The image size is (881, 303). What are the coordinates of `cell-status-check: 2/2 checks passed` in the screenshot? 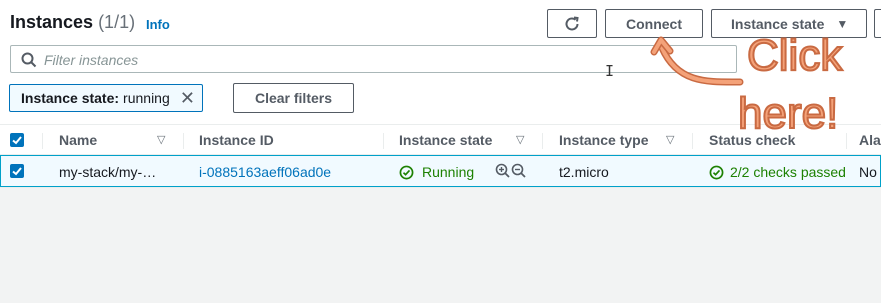 It's located at (777, 172).